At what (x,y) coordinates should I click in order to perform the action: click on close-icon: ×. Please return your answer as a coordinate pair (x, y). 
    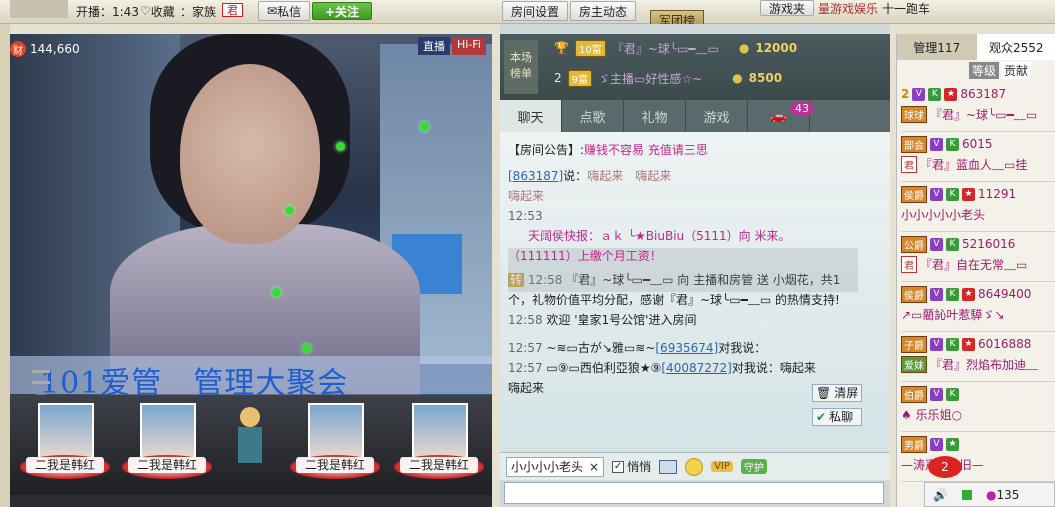
    Looking at the image, I should click on (594, 467).